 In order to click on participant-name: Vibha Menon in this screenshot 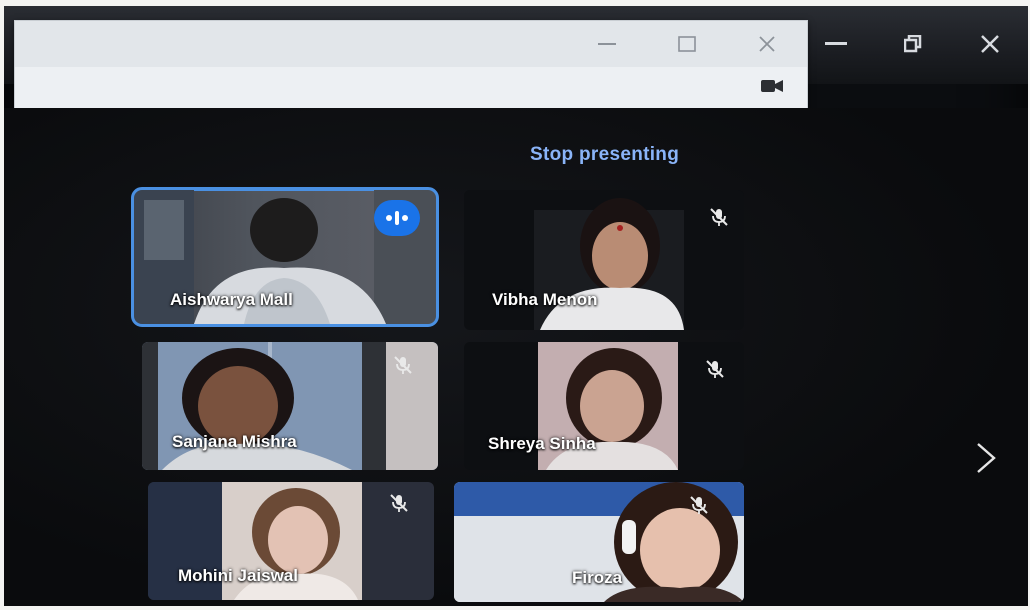, I will do `click(545, 299)`.